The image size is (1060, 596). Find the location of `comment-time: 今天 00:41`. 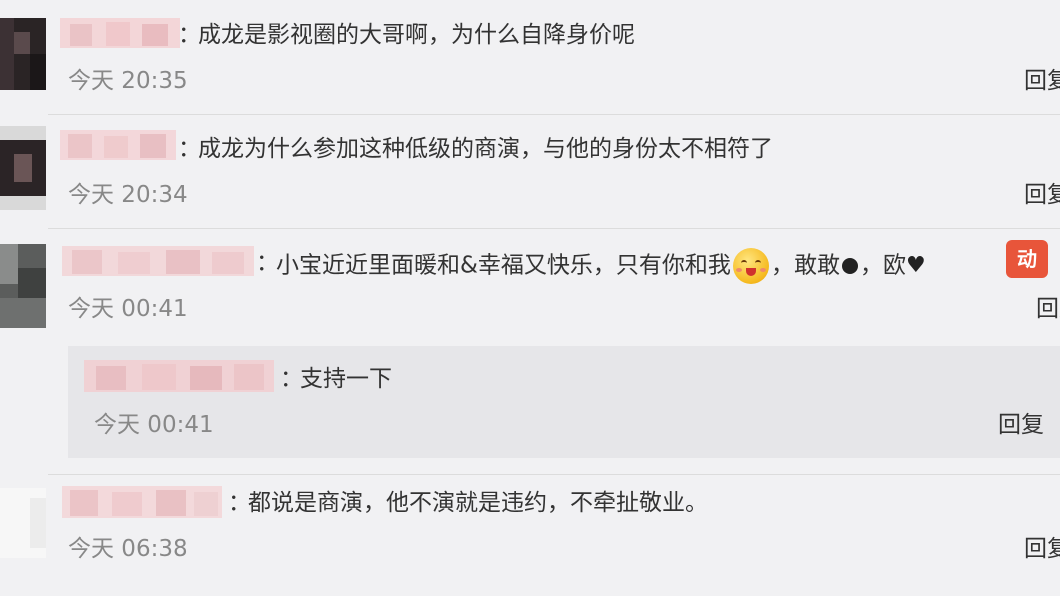

comment-time: 今天 00:41 is located at coordinates (128, 309).